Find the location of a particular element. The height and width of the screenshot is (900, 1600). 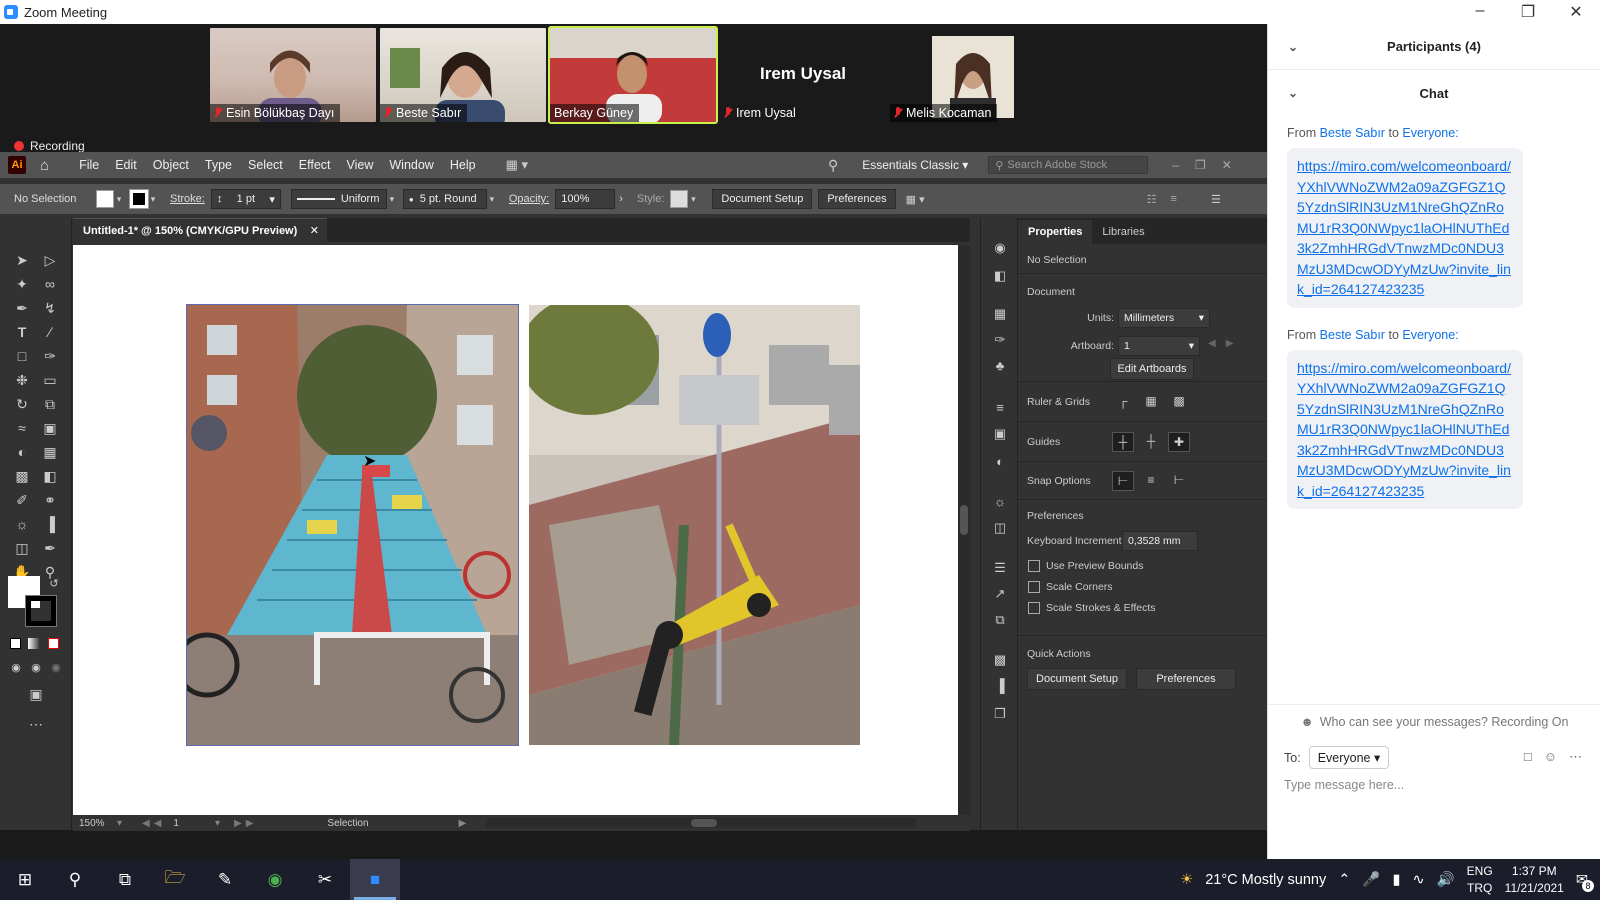

weather-text: 21°C Mostly sunny is located at coordinates (1265, 880).